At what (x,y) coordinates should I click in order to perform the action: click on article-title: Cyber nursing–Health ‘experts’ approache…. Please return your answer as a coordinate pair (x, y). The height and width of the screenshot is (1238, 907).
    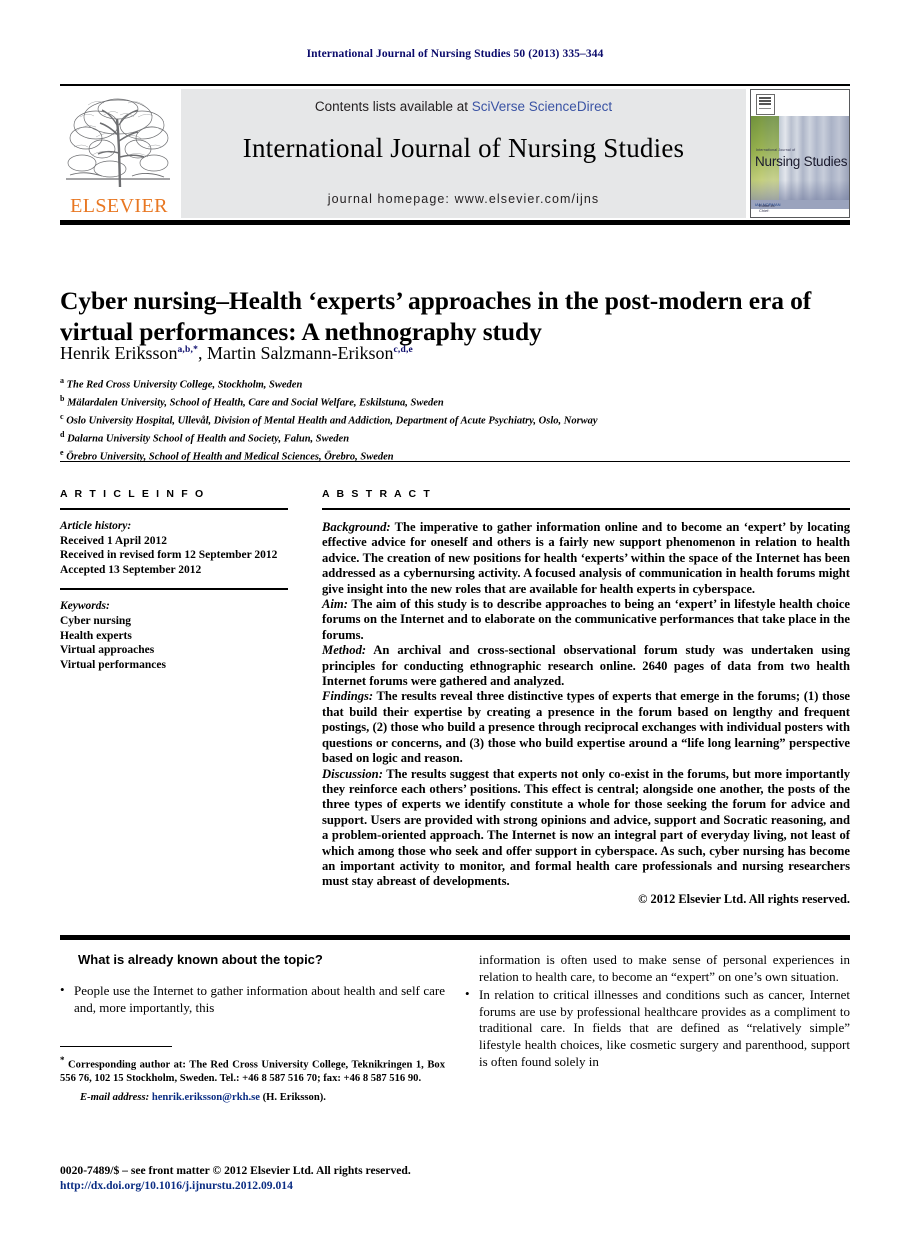
    Looking at the image, I should click on (436, 316).